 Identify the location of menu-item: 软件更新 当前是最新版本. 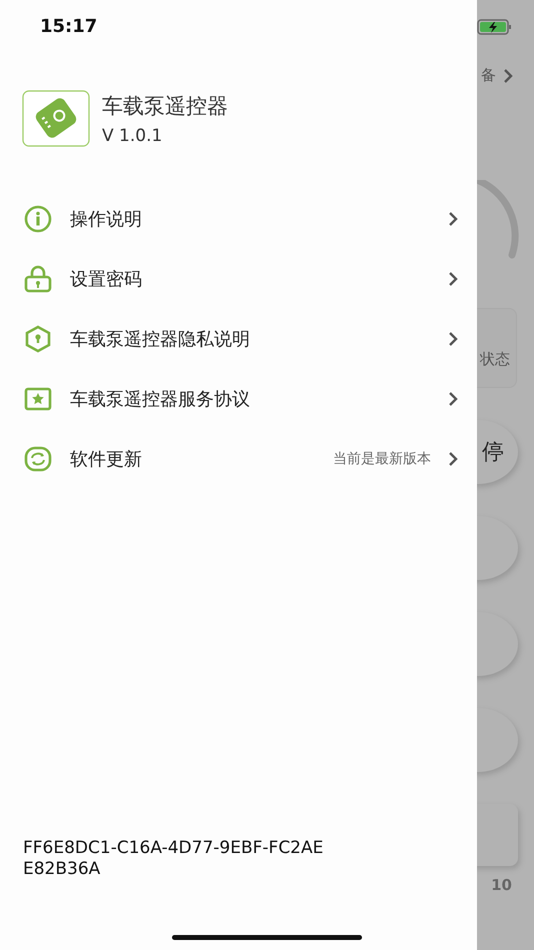
(238, 459).